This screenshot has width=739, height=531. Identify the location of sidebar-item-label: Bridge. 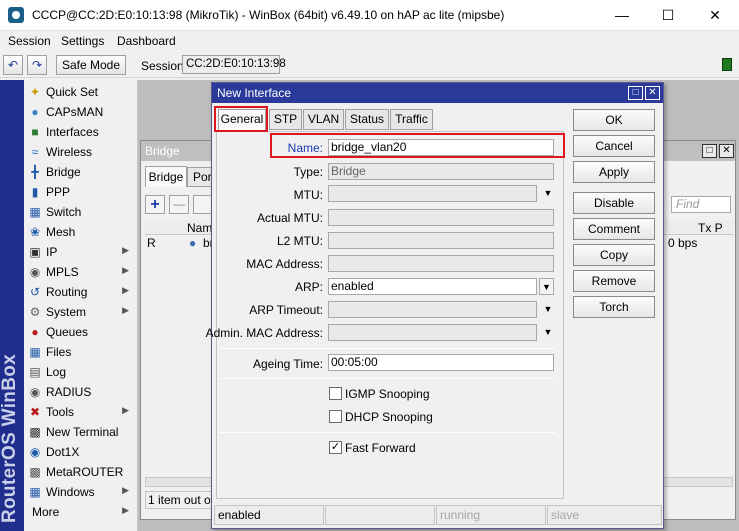
(63, 172).